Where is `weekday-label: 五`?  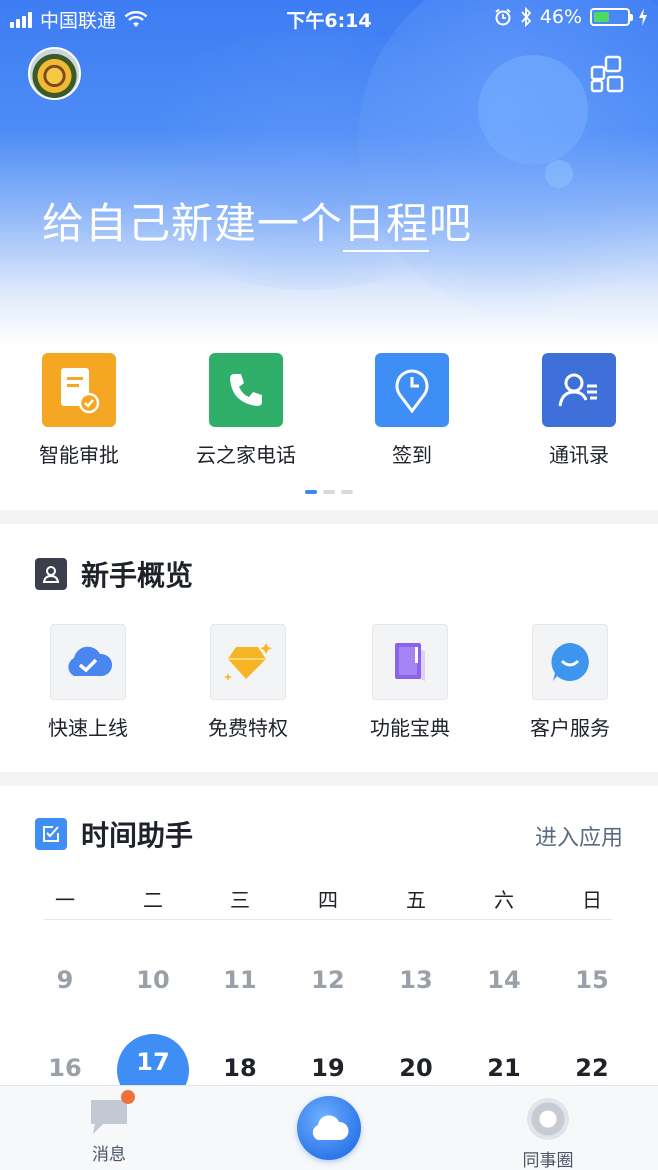 weekday-label: 五 is located at coordinates (416, 900).